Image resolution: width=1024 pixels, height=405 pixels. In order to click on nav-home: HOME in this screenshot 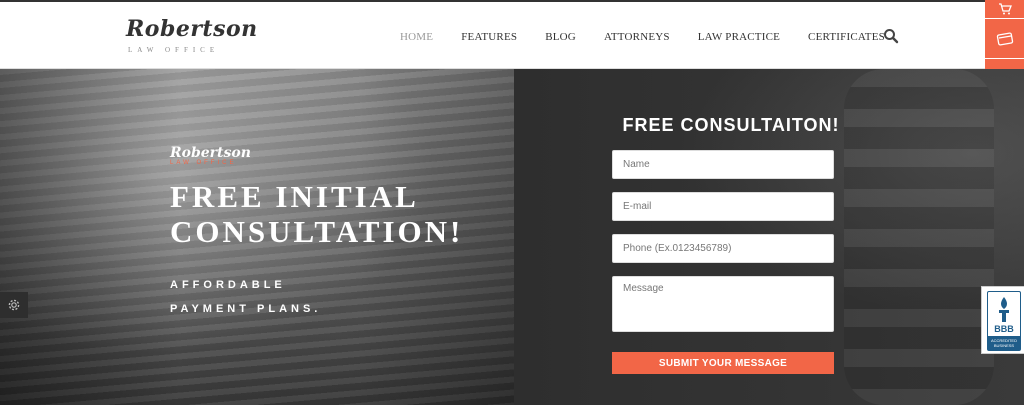, I will do `click(416, 37)`.